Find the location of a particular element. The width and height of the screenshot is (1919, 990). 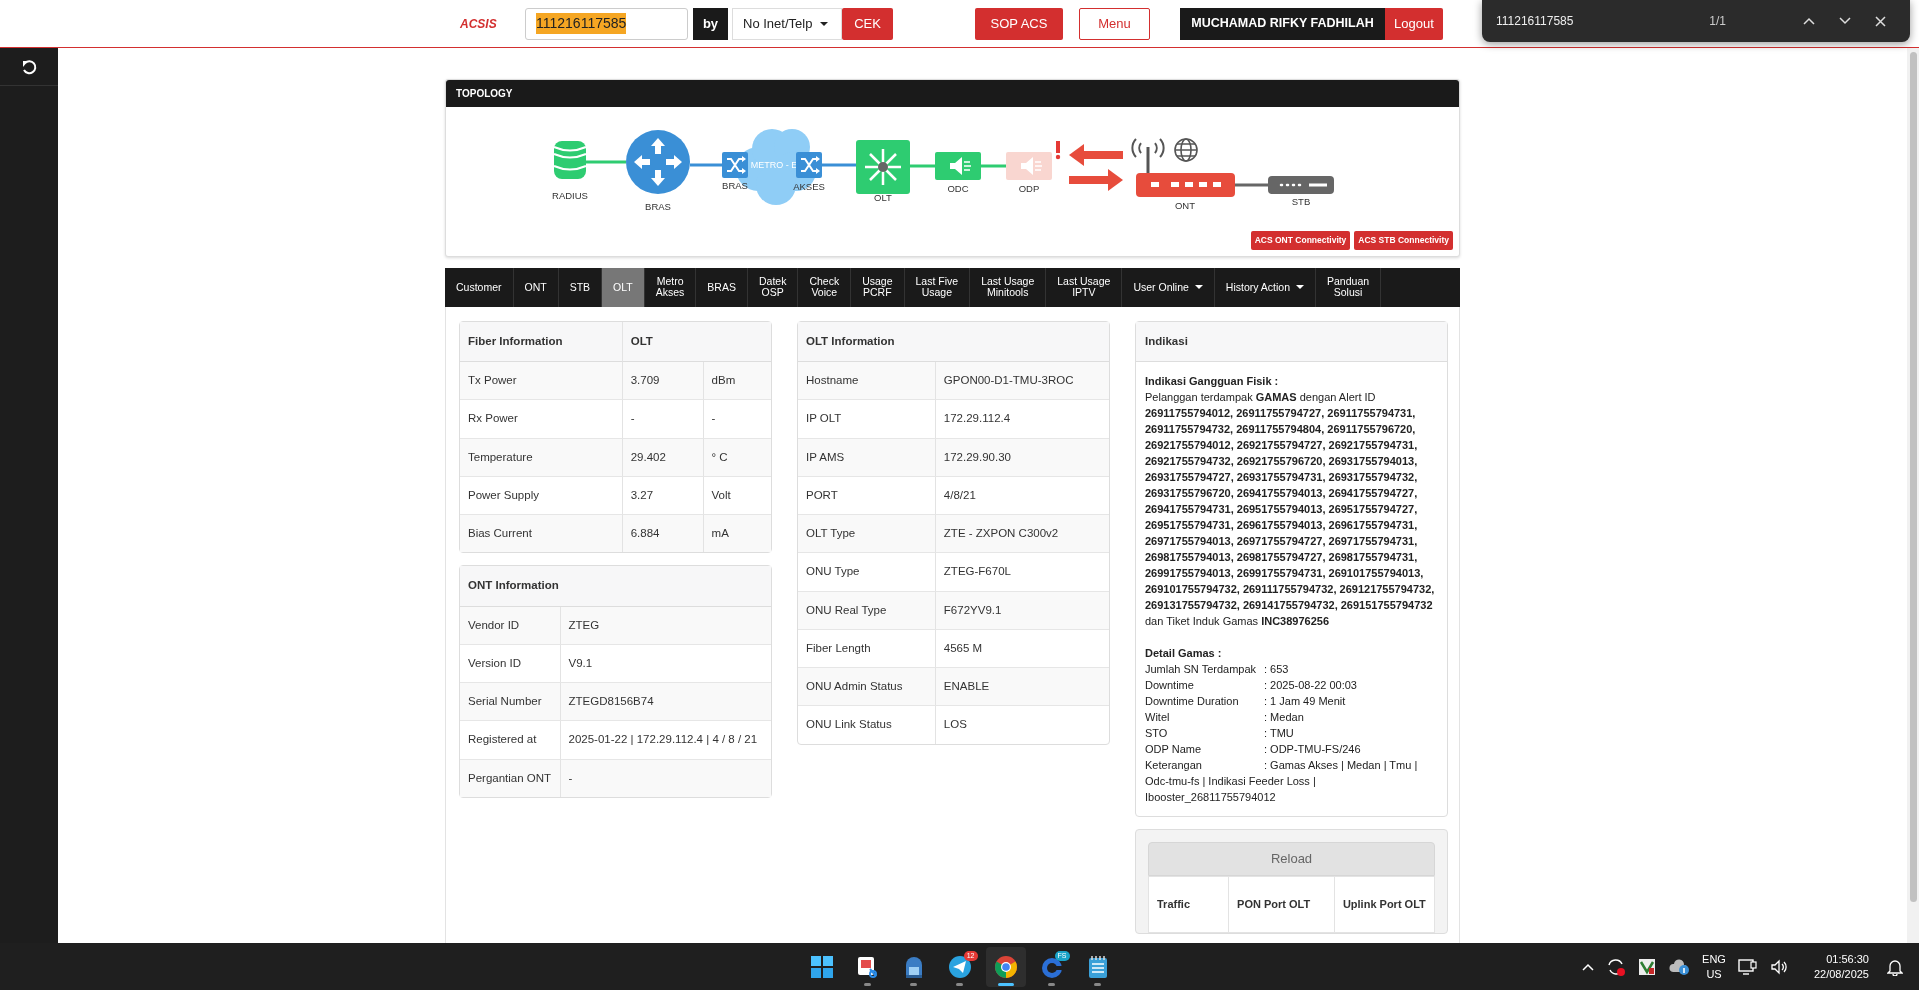

section-heading: Detail Gamas : is located at coordinates (1184, 653).